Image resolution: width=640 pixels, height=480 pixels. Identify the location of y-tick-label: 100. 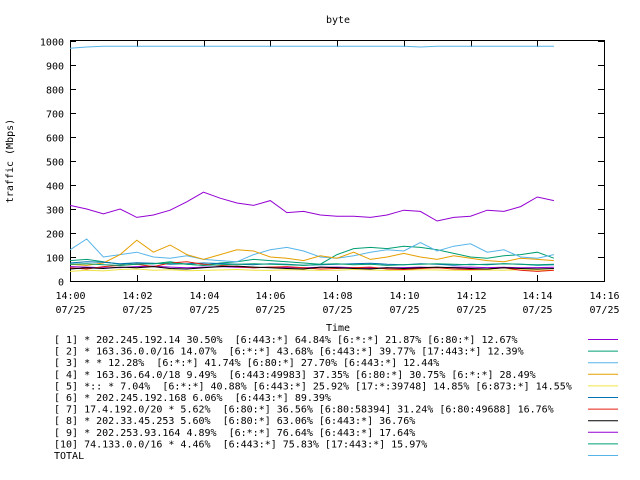
(55, 259).